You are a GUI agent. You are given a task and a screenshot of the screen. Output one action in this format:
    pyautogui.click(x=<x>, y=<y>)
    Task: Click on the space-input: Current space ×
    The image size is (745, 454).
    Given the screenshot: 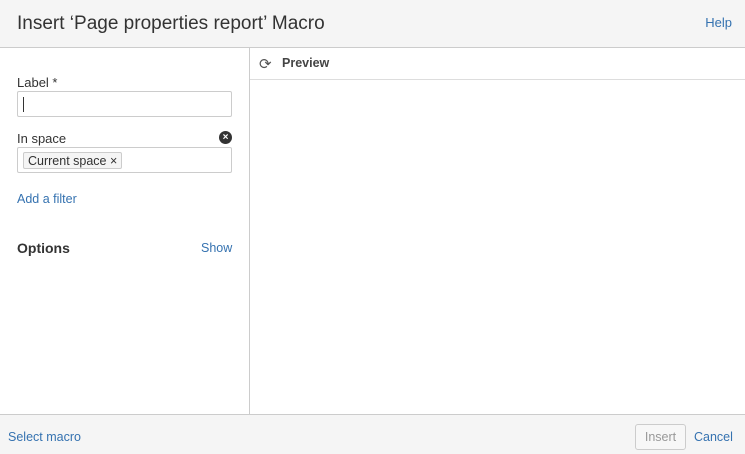 What is the action you would take?
    pyautogui.click(x=124, y=160)
    